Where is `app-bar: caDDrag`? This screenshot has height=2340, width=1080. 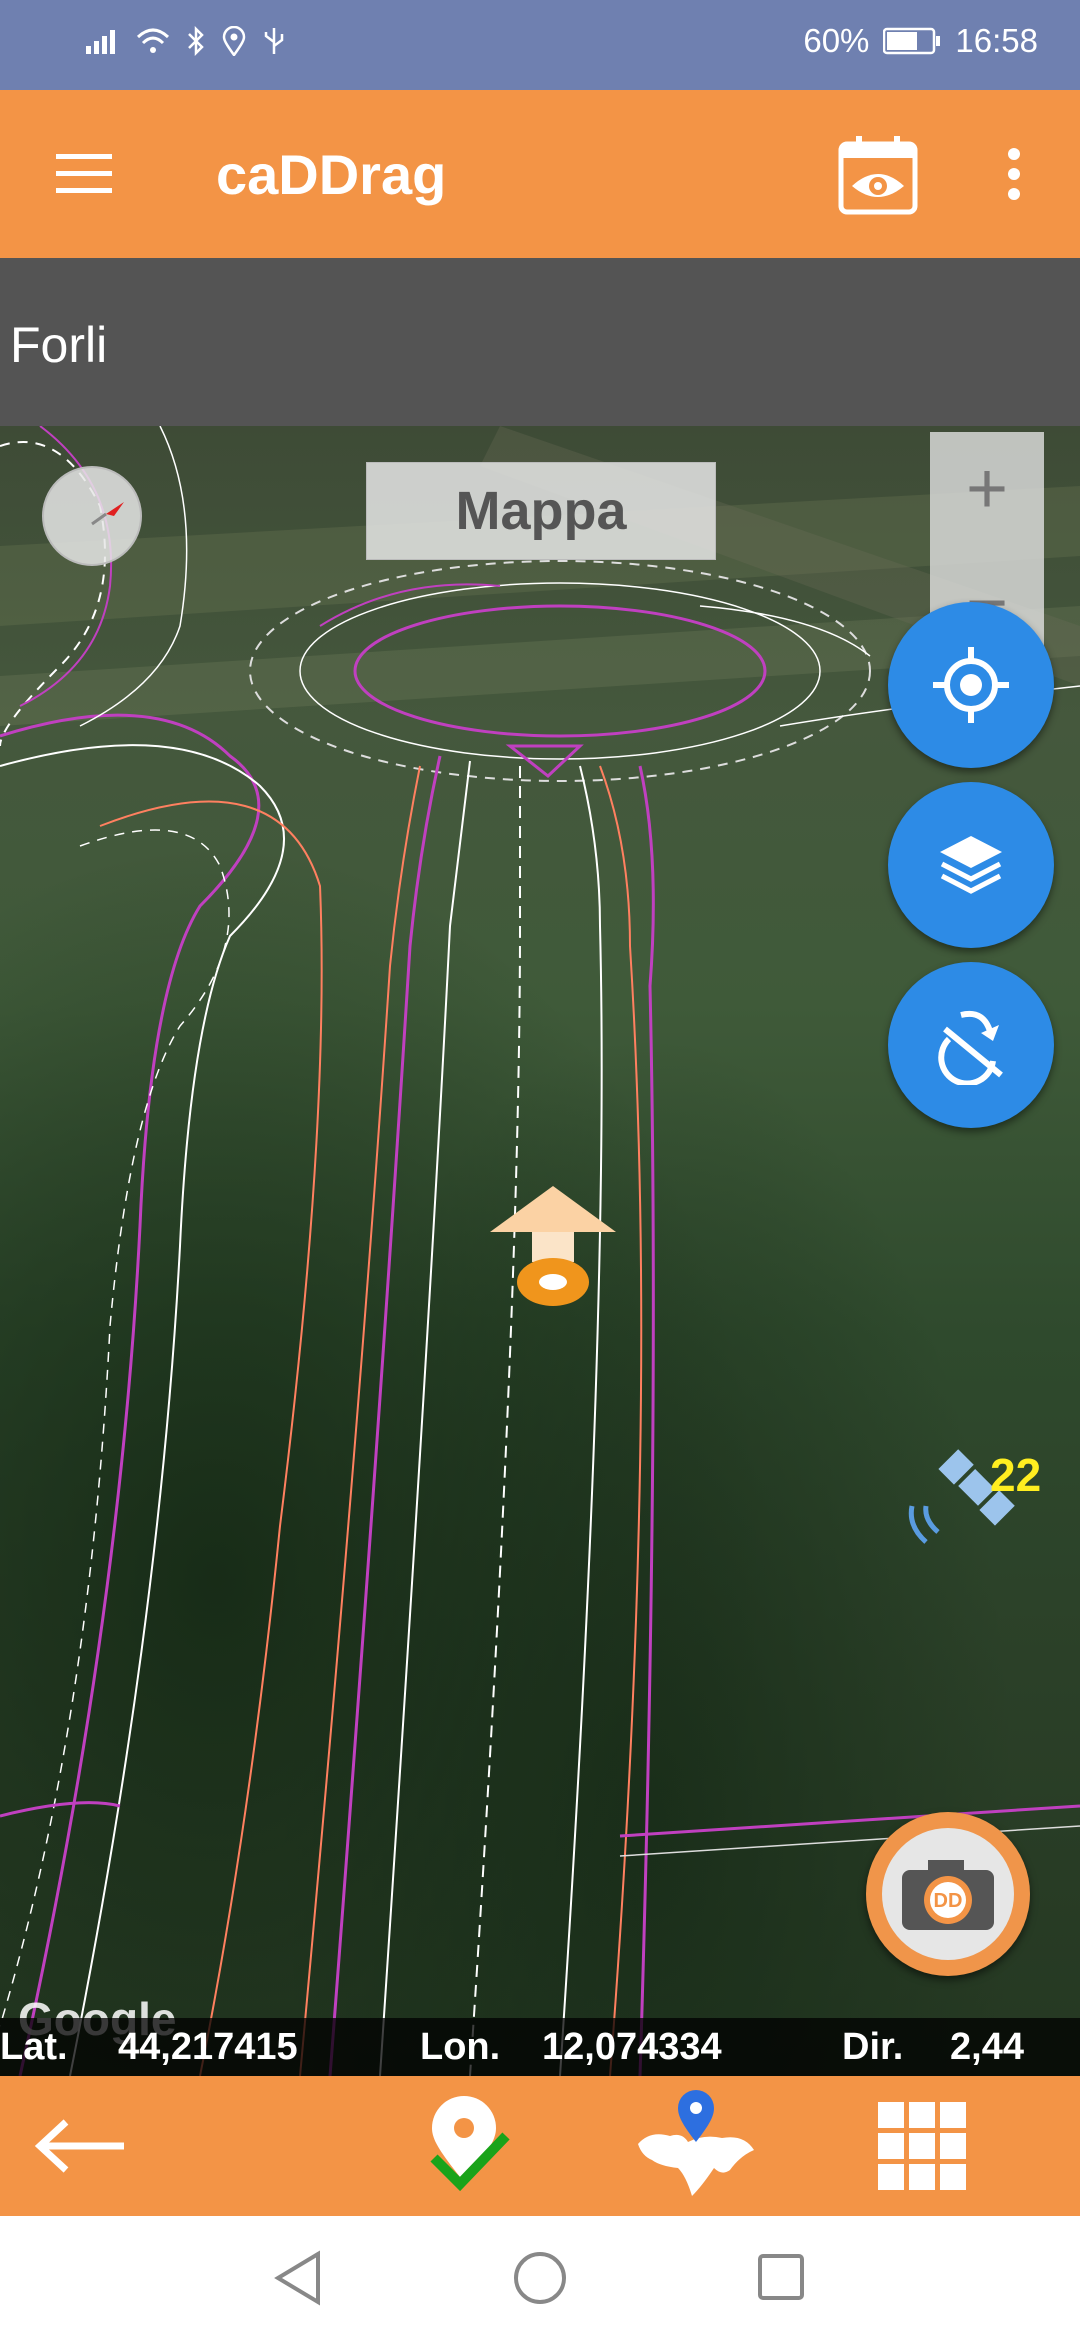 app-bar: caDDrag is located at coordinates (540, 174).